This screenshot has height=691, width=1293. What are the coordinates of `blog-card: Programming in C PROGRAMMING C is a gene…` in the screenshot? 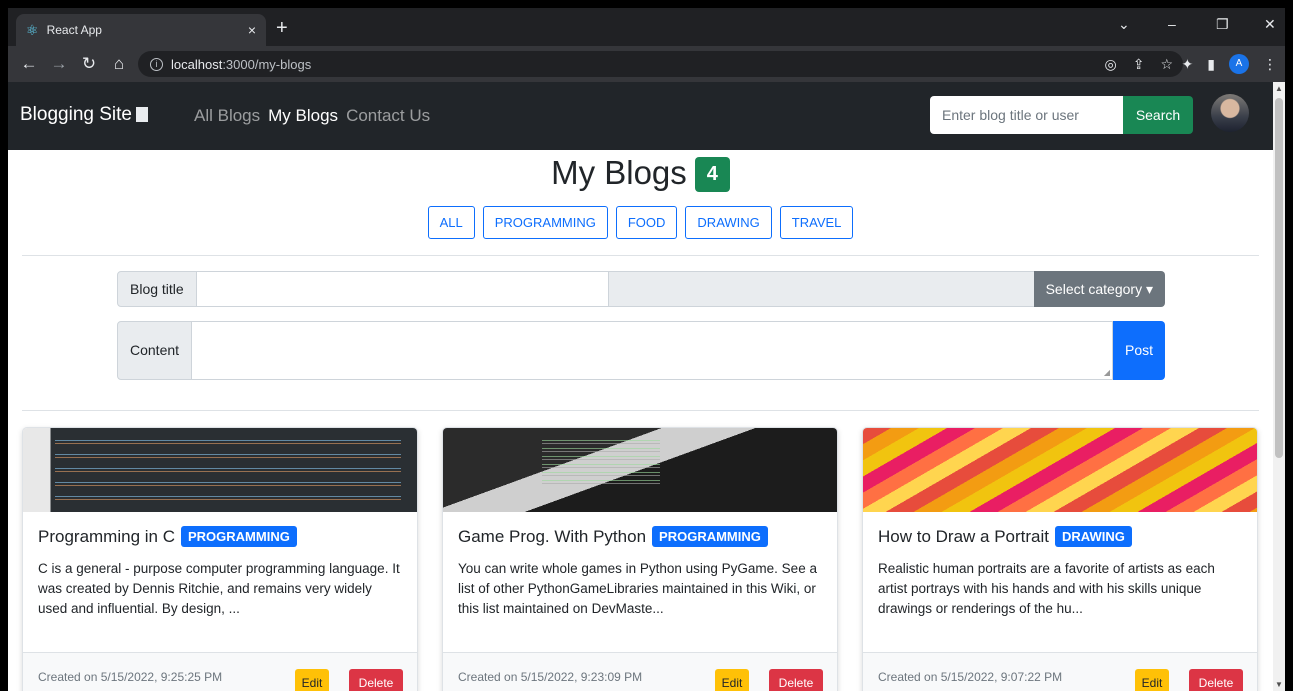 It's located at (220, 559).